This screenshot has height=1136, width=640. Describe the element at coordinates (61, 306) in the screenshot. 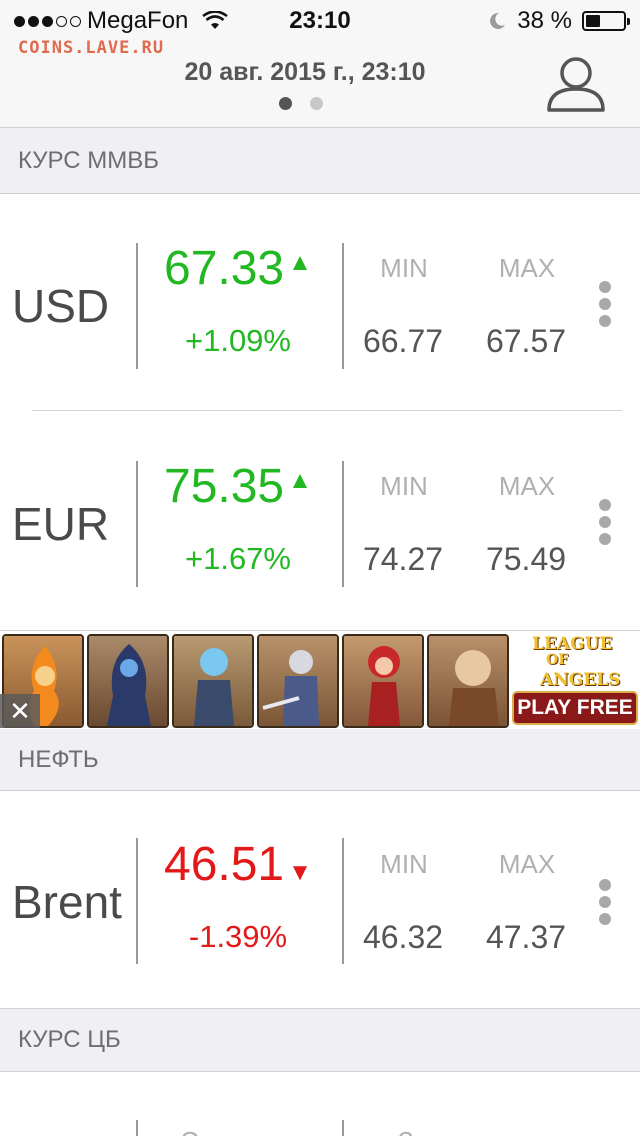

I see `currency-code: USD` at that location.